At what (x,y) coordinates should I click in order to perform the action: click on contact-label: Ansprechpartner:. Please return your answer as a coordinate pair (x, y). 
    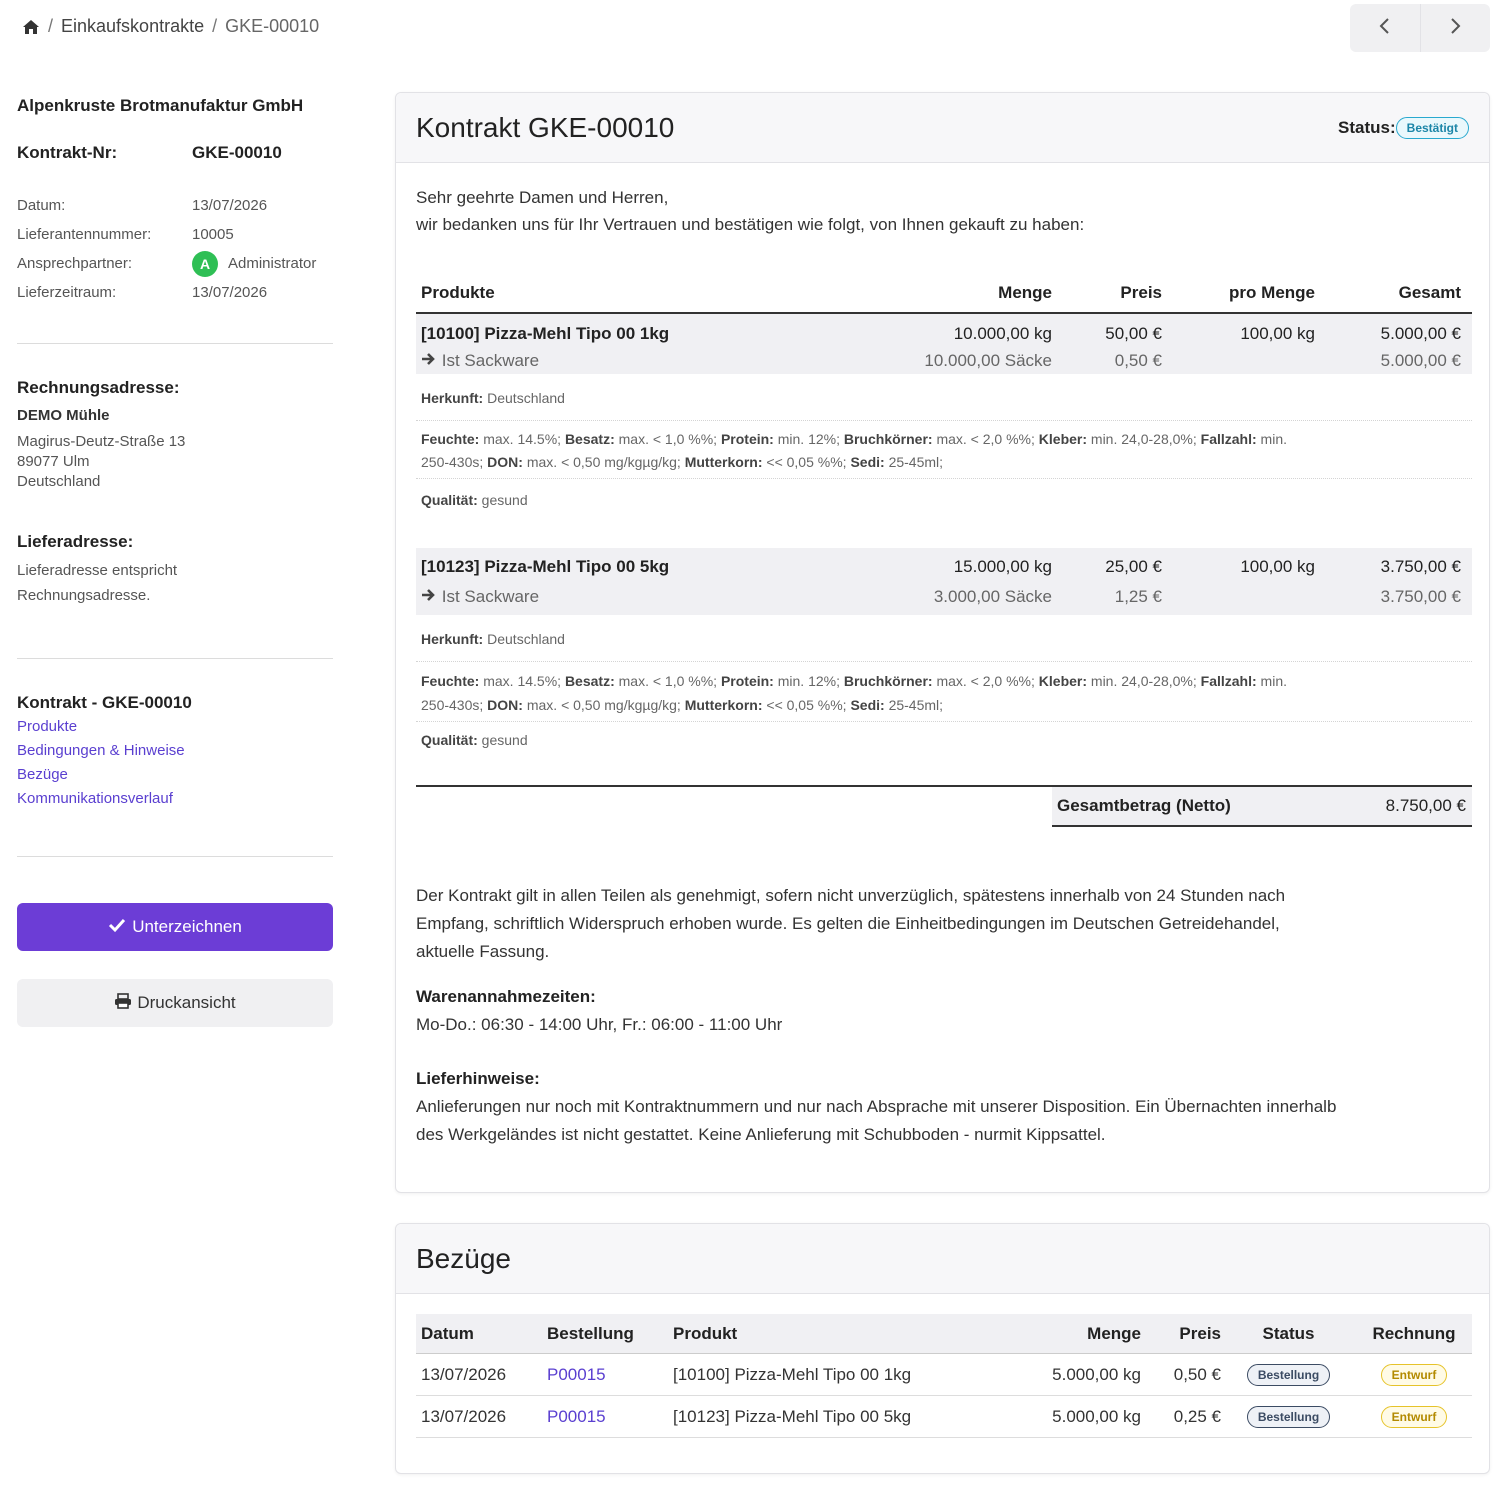
    Looking at the image, I should click on (75, 263).